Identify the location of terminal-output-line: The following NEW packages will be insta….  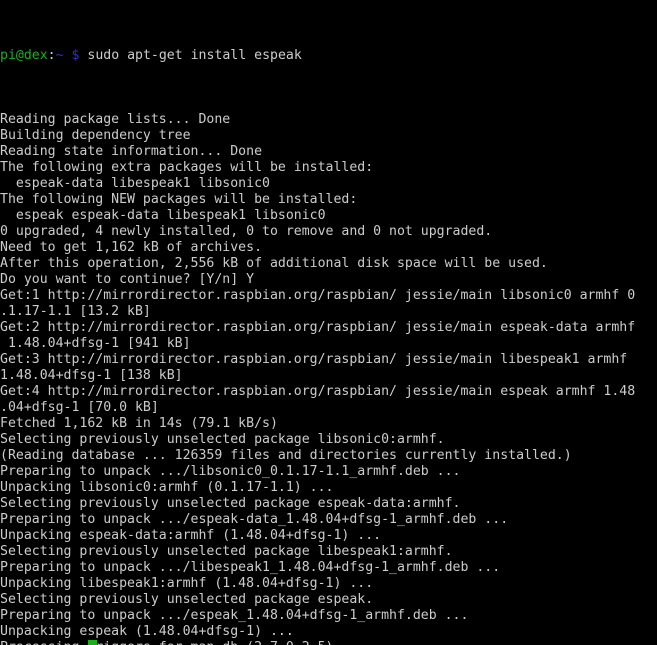
(179, 199).